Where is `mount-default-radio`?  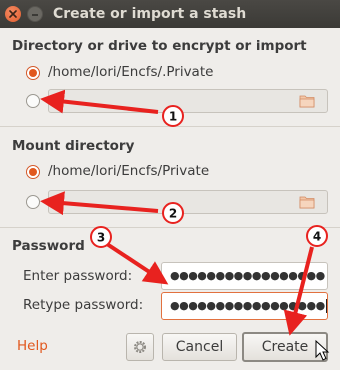
mount-default-radio is located at coordinates (33, 172).